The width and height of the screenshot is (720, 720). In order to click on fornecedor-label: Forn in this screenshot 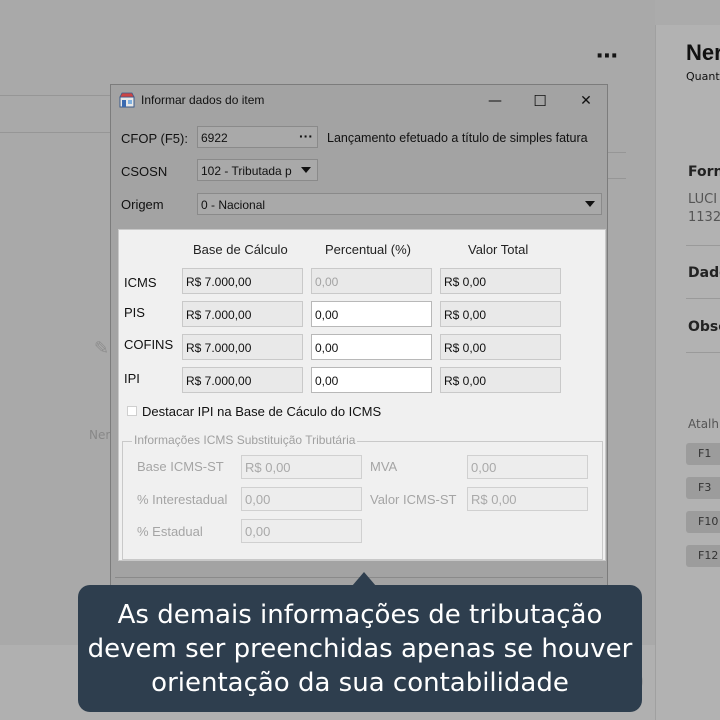, I will do `click(704, 172)`.